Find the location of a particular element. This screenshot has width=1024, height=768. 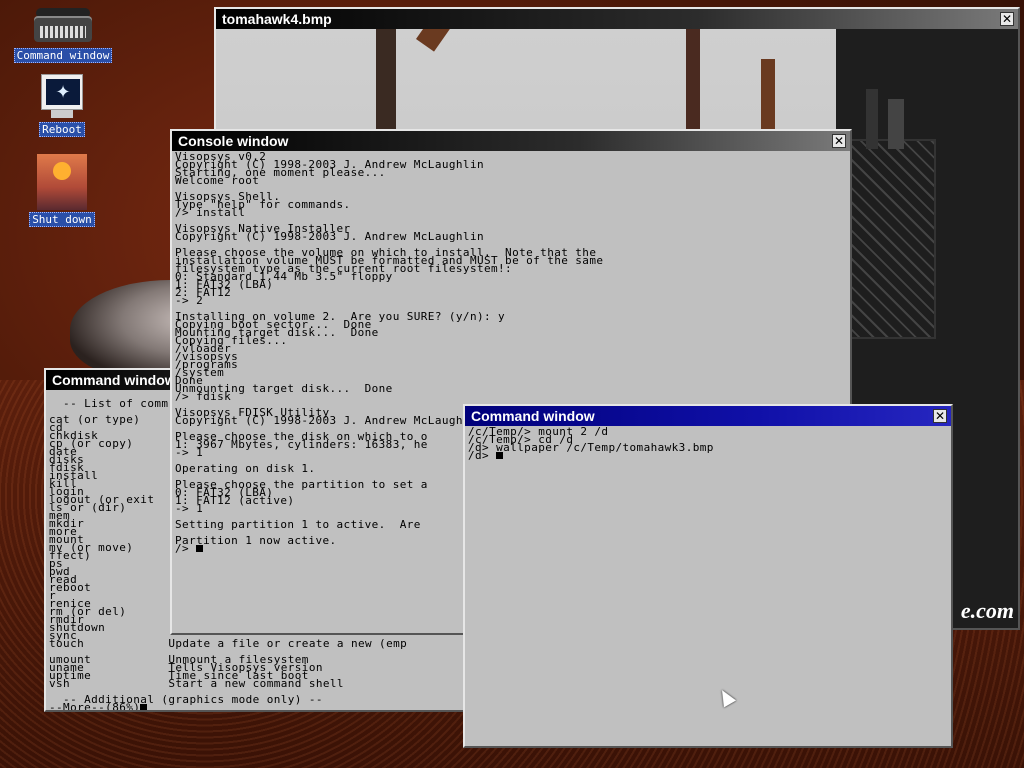

typewriter-icon is located at coordinates (63, 26).